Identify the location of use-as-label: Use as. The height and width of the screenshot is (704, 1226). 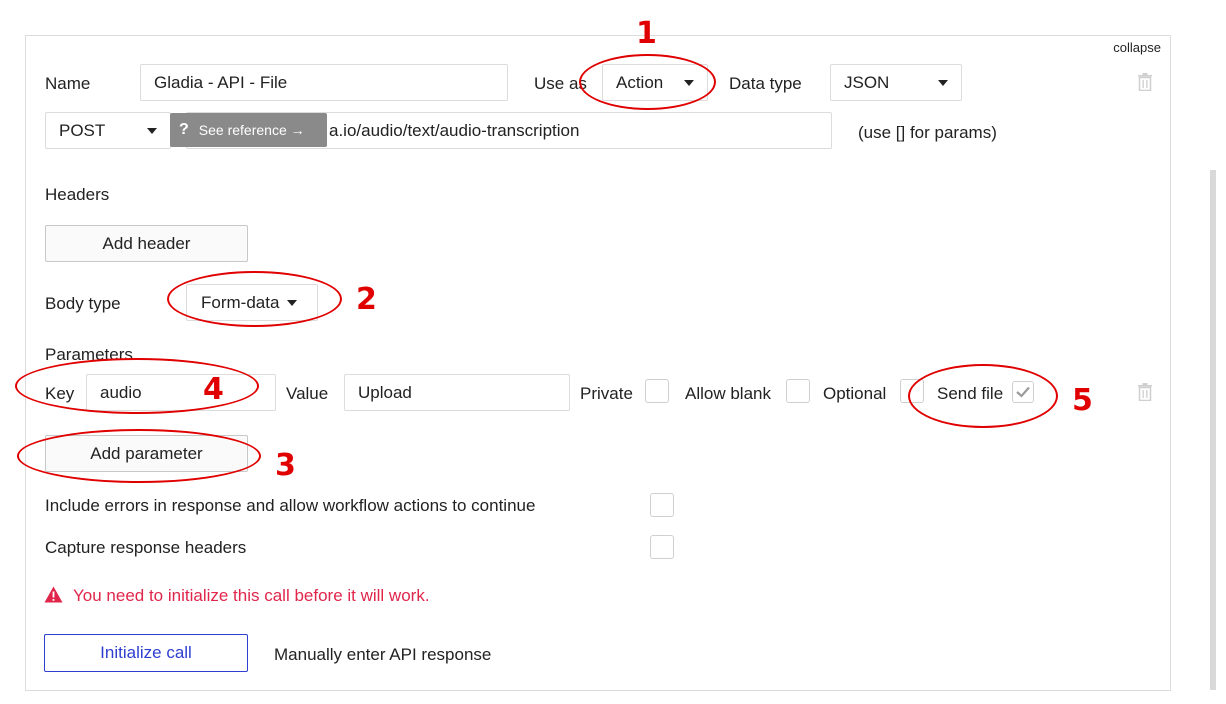
(560, 83).